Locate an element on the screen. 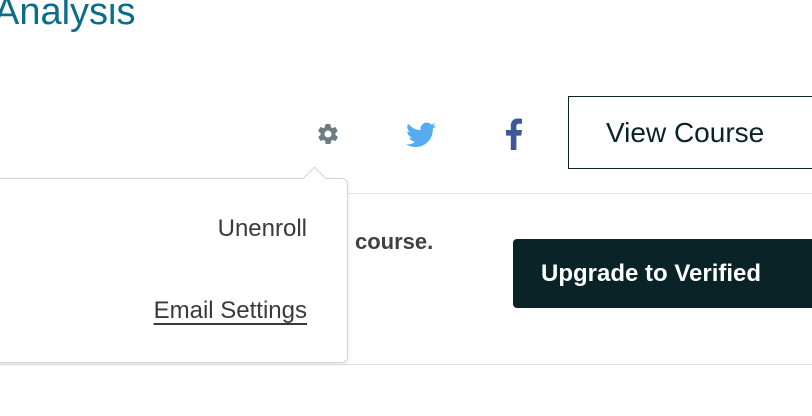 The image size is (812, 416). facebook-icon is located at coordinates (514, 134).